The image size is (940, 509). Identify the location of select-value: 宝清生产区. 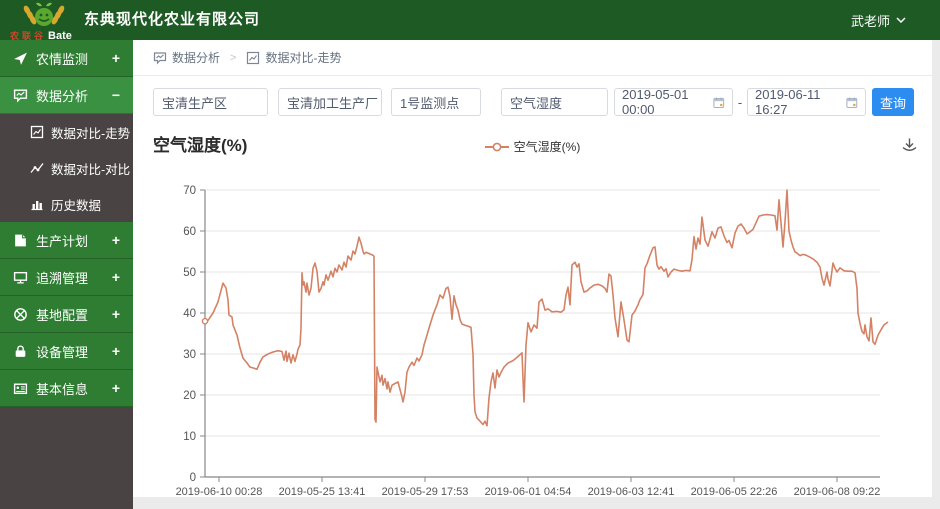
(195, 103).